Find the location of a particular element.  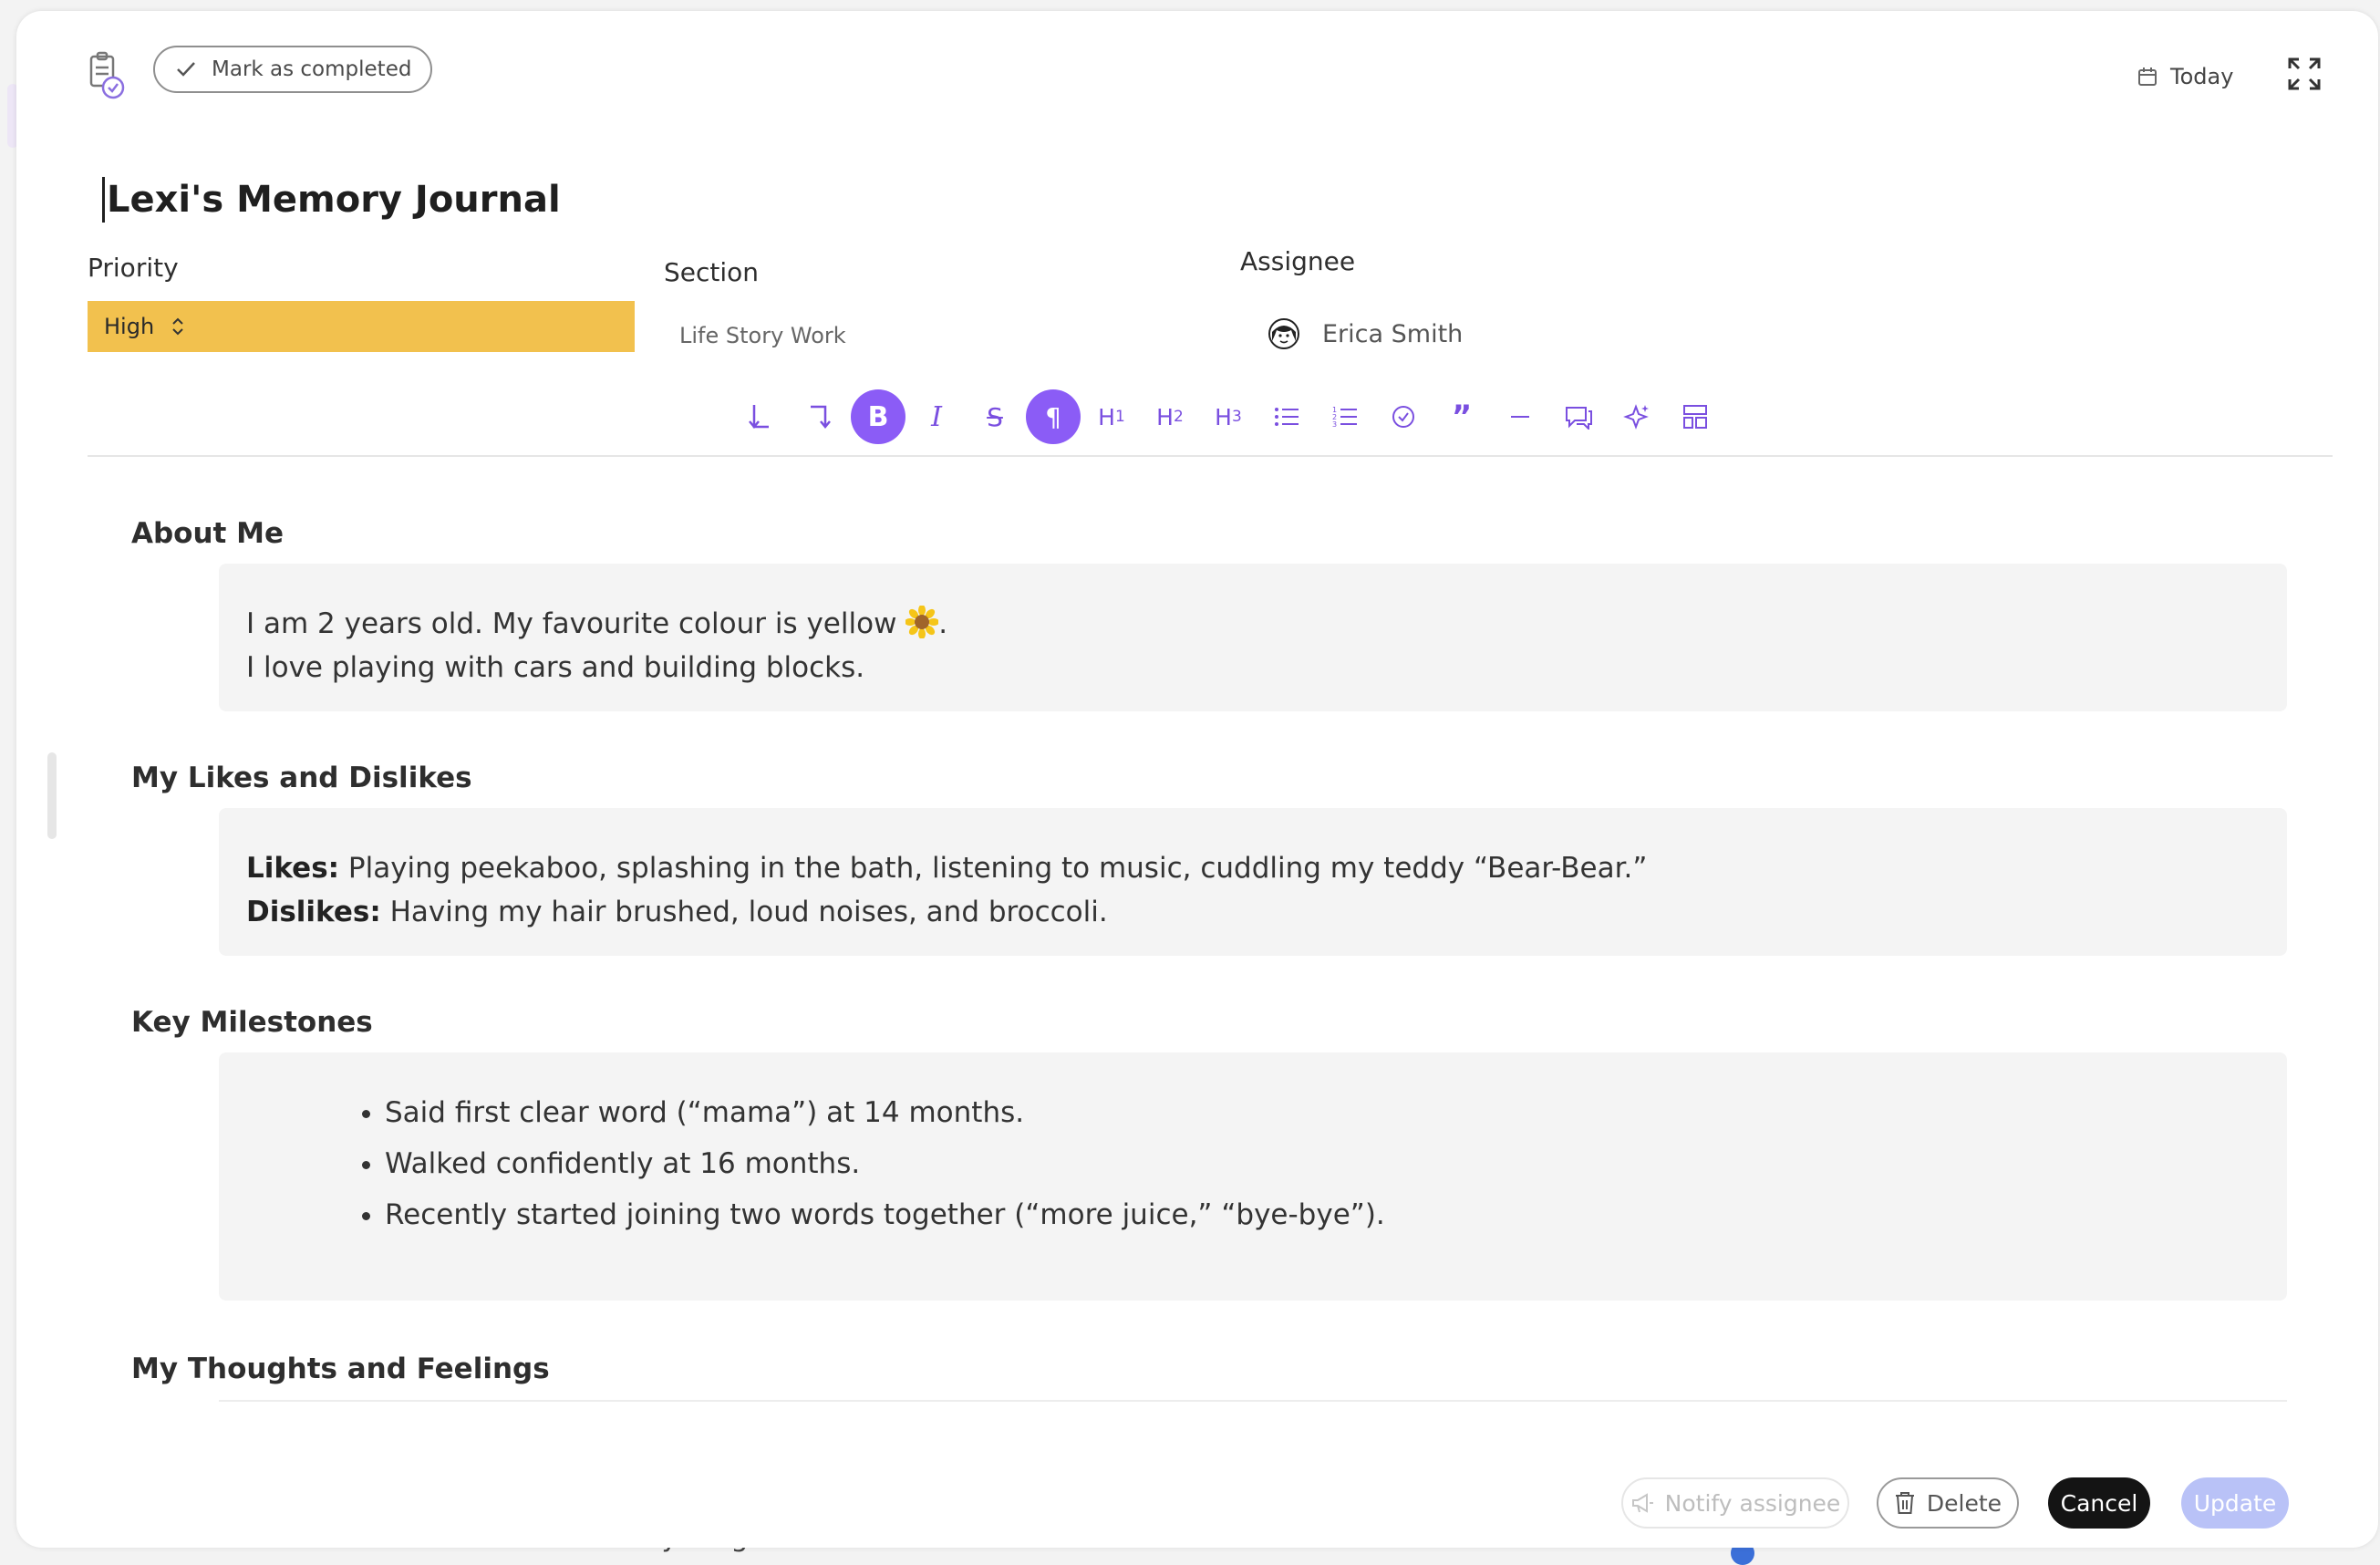

chevron-up-down-icon is located at coordinates (178, 326).